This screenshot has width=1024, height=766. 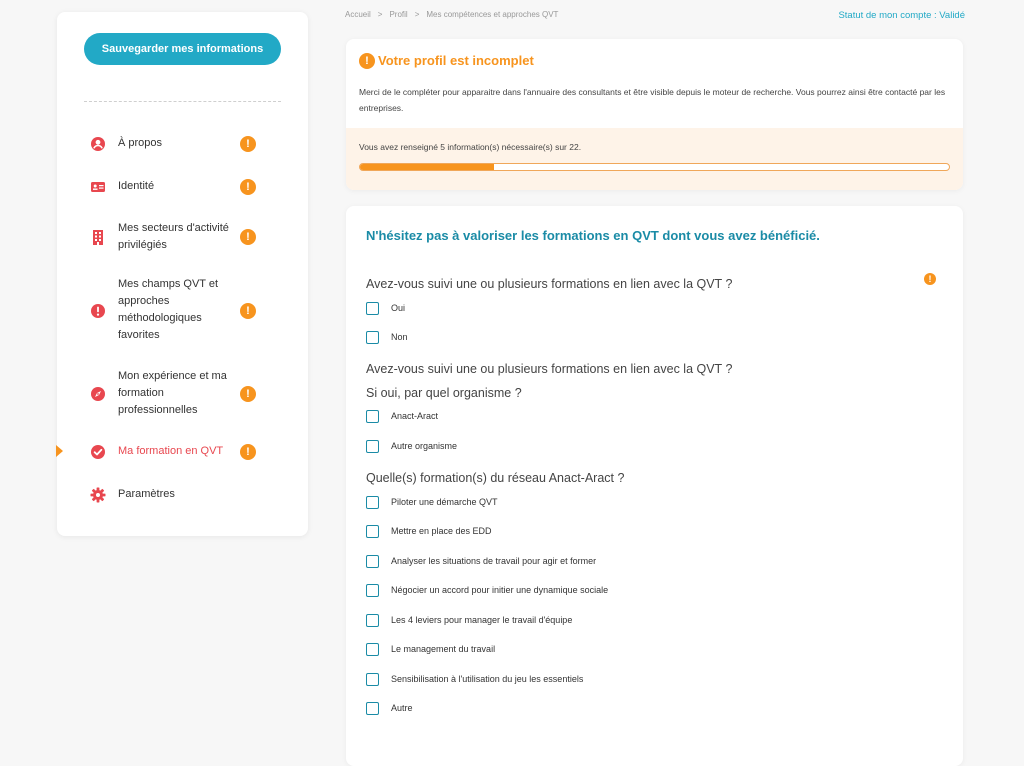 I want to click on sidebar-item-formation-qvt: Ma formation en QVT !, so click(x=182, y=452).